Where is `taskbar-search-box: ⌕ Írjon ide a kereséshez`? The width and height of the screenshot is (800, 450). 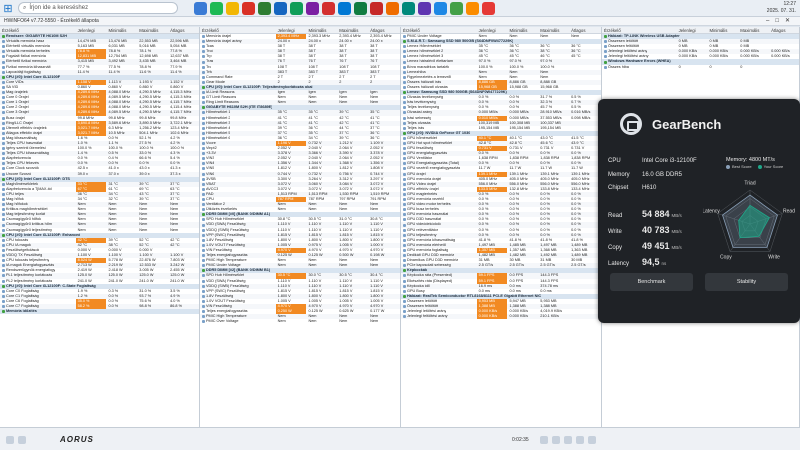
taskbar-search-box: ⌕ Írjon ide a kereséshez is located at coordinates (98, 8).